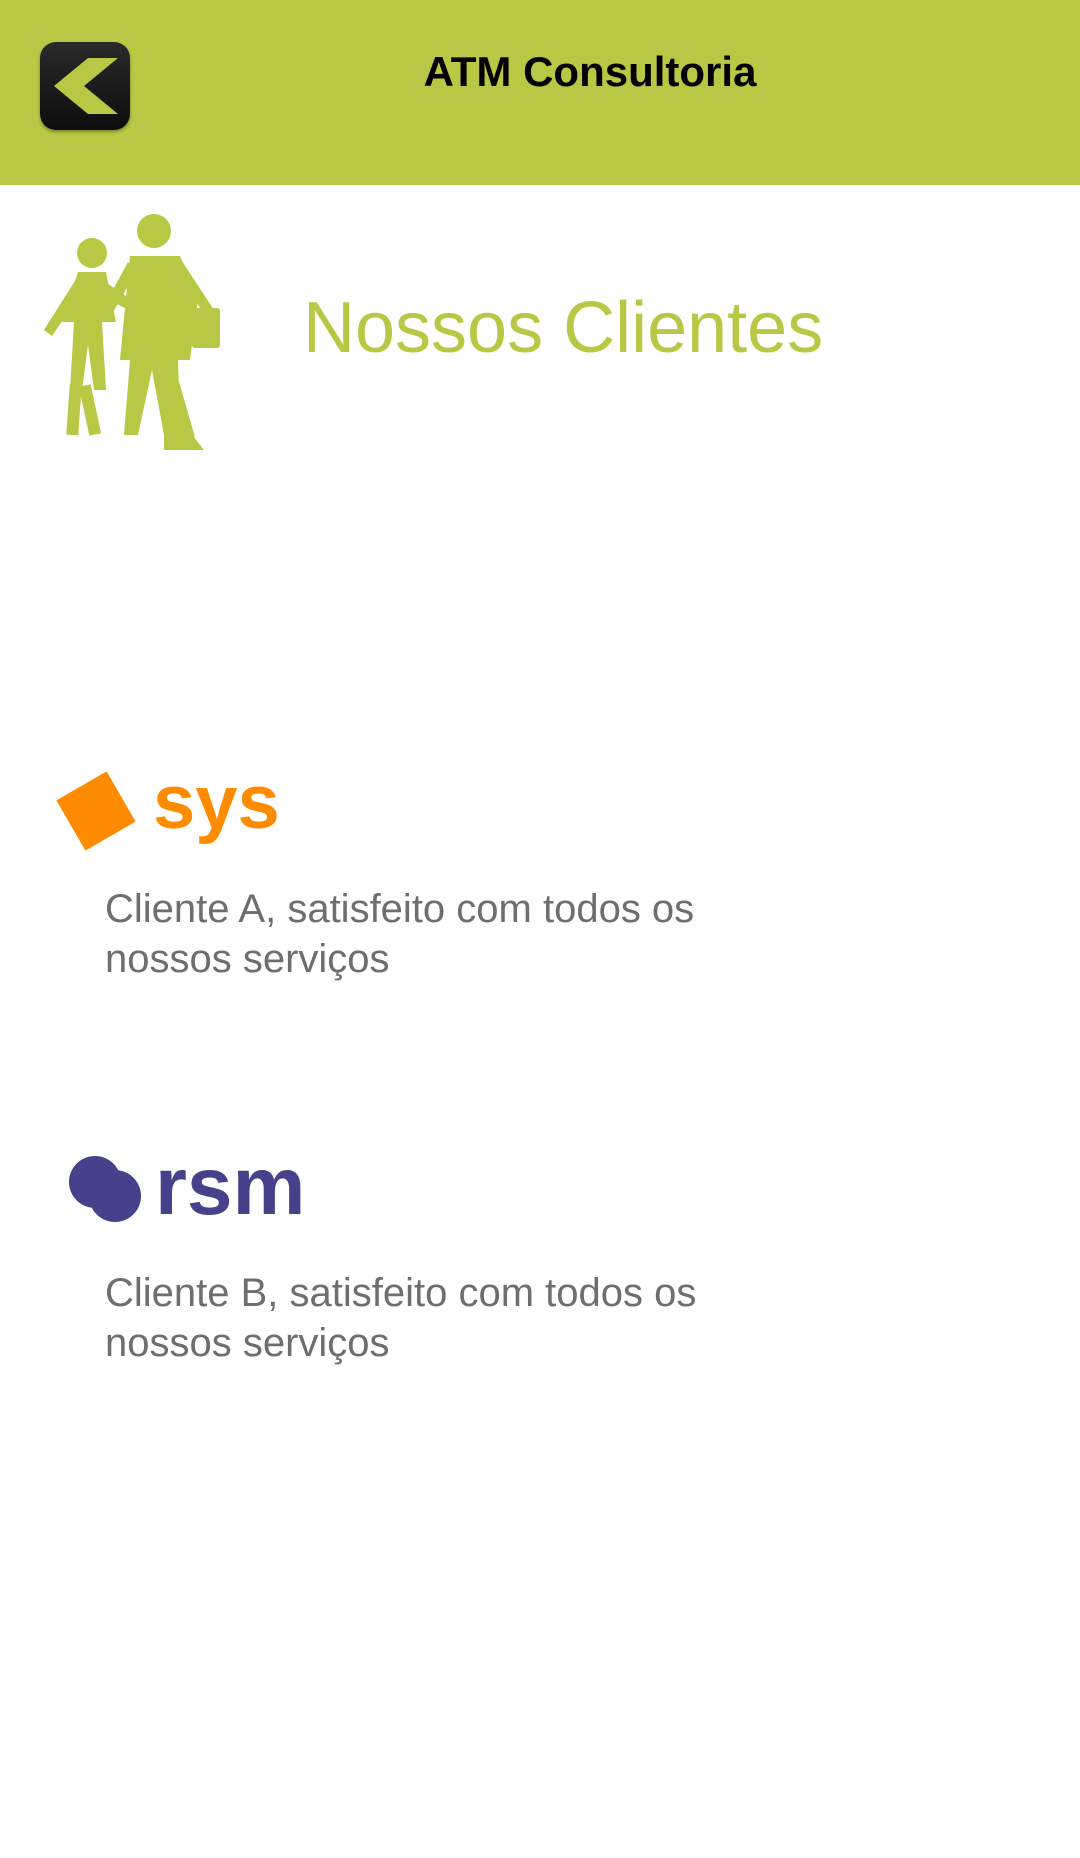  What do you see at coordinates (216, 802) in the screenshot?
I see `client-logo-text: sys` at bounding box center [216, 802].